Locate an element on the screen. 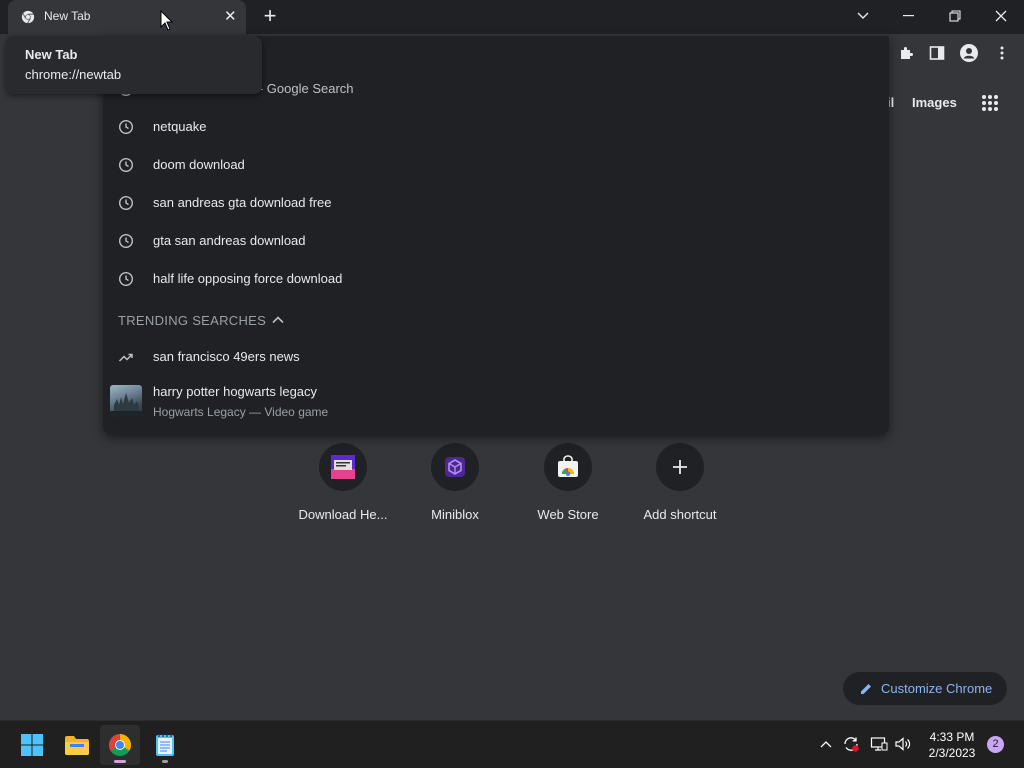  shortcut-label: Web Store is located at coordinates (568, 514).